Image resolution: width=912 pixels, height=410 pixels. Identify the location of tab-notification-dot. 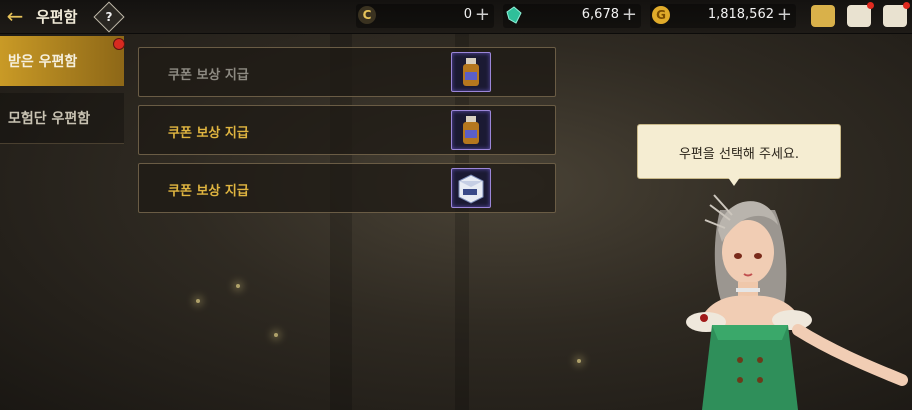
(119, 44).